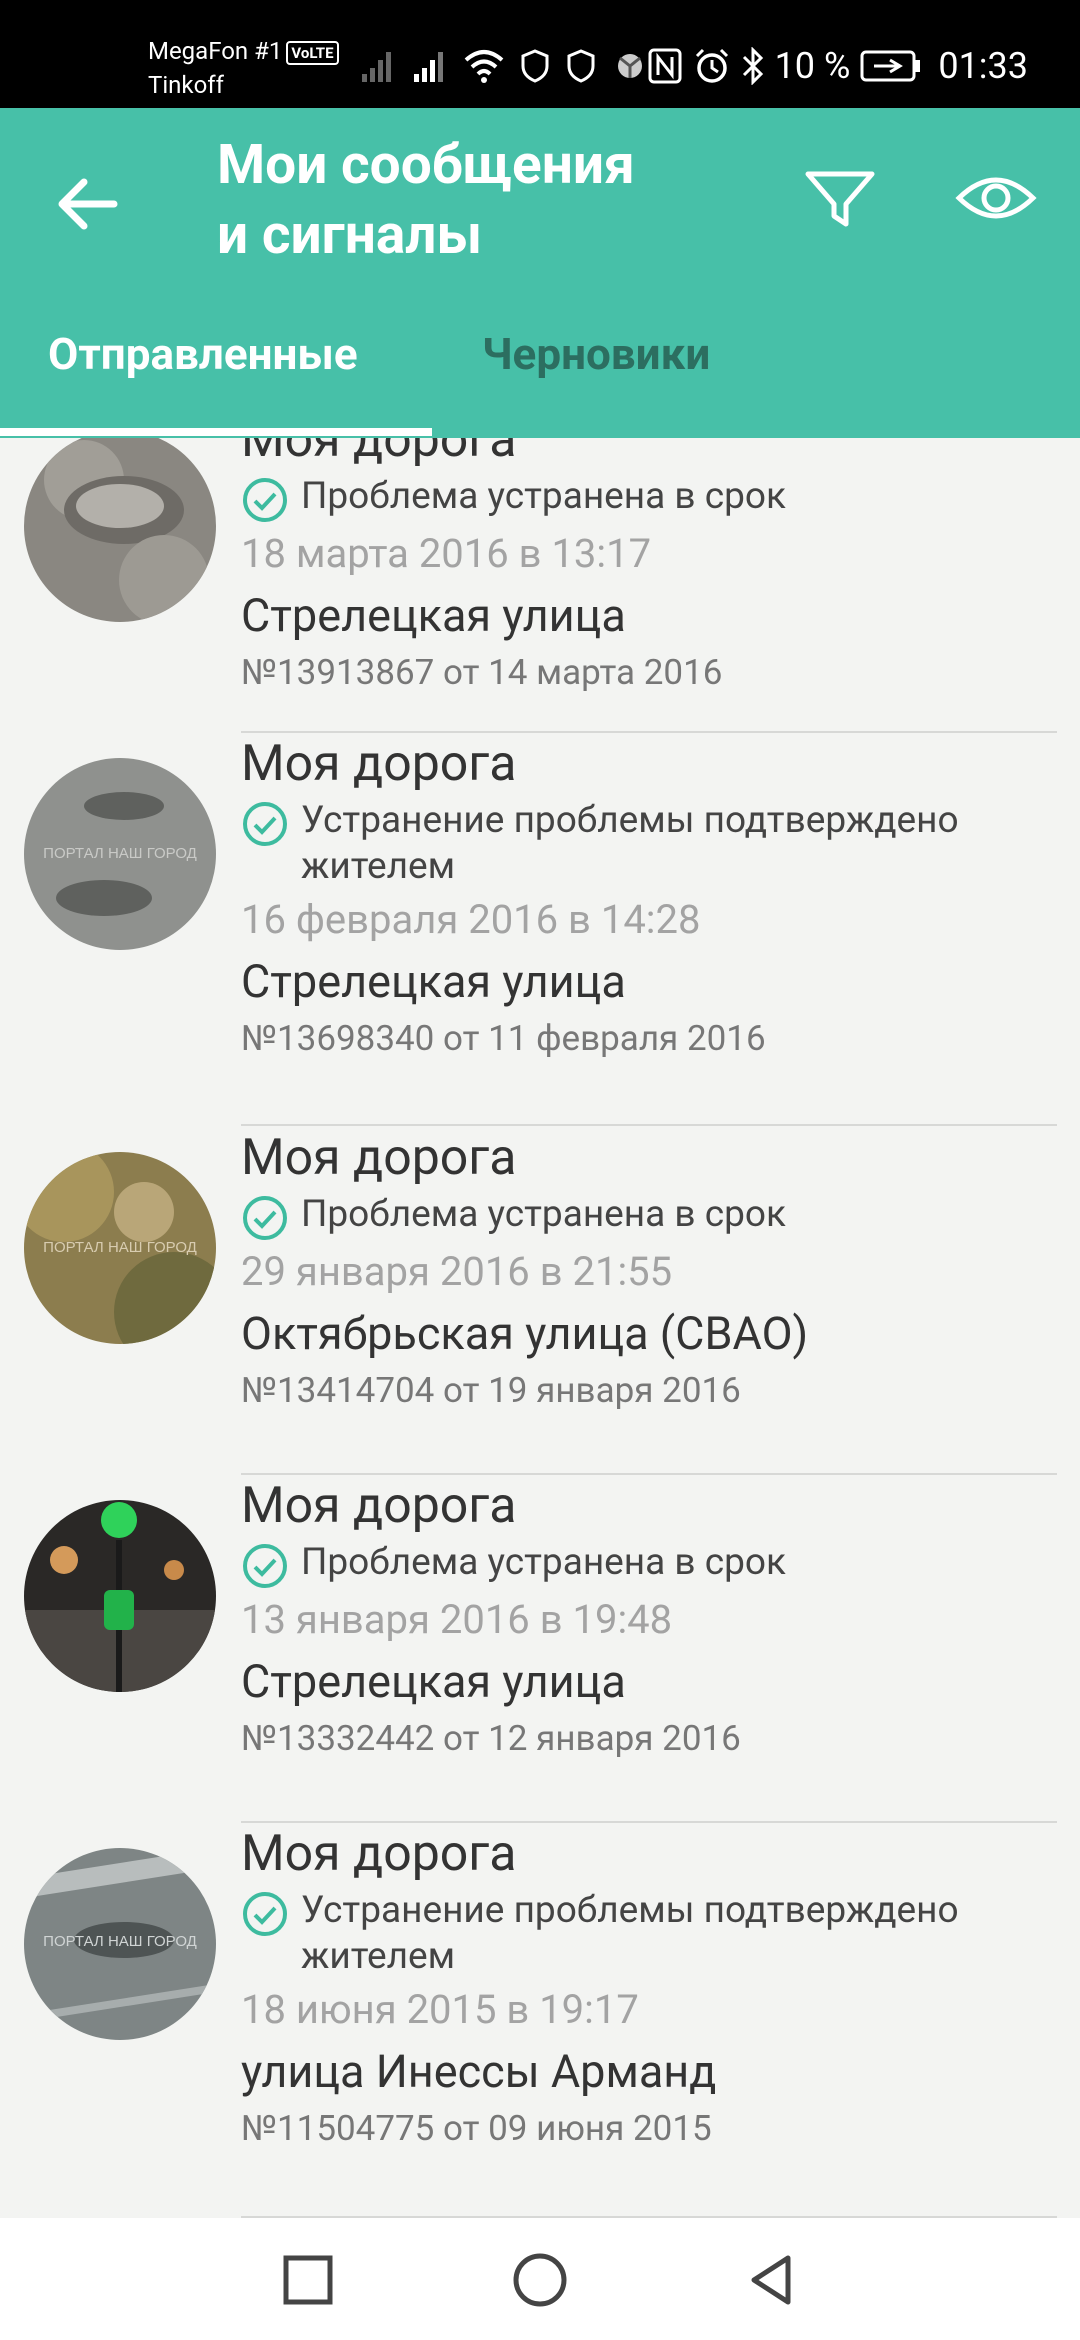 This screenshot has height=2340, width=1080. Describe the element at coordinates (203, 354) in the screenshot. I see `tab-sent: Отправленные` at that location.